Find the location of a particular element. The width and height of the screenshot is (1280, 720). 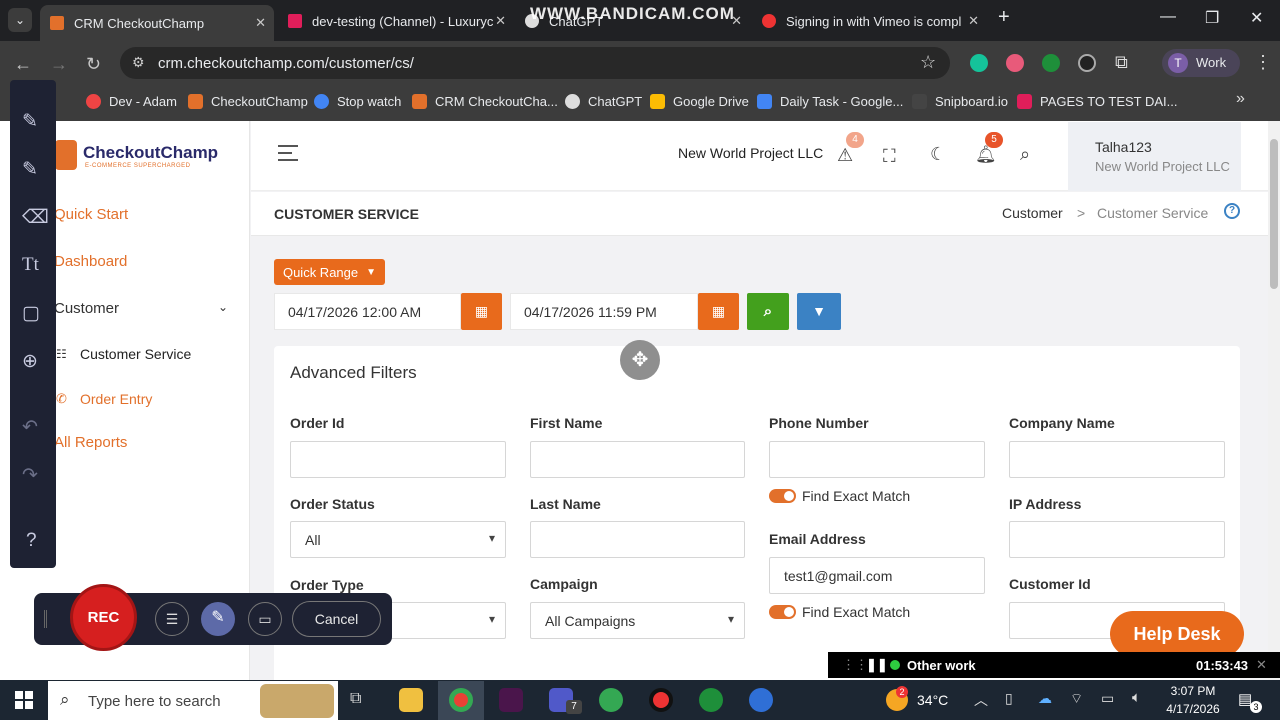

battery-icon: ▭ is located at coordinates (1107, 698).